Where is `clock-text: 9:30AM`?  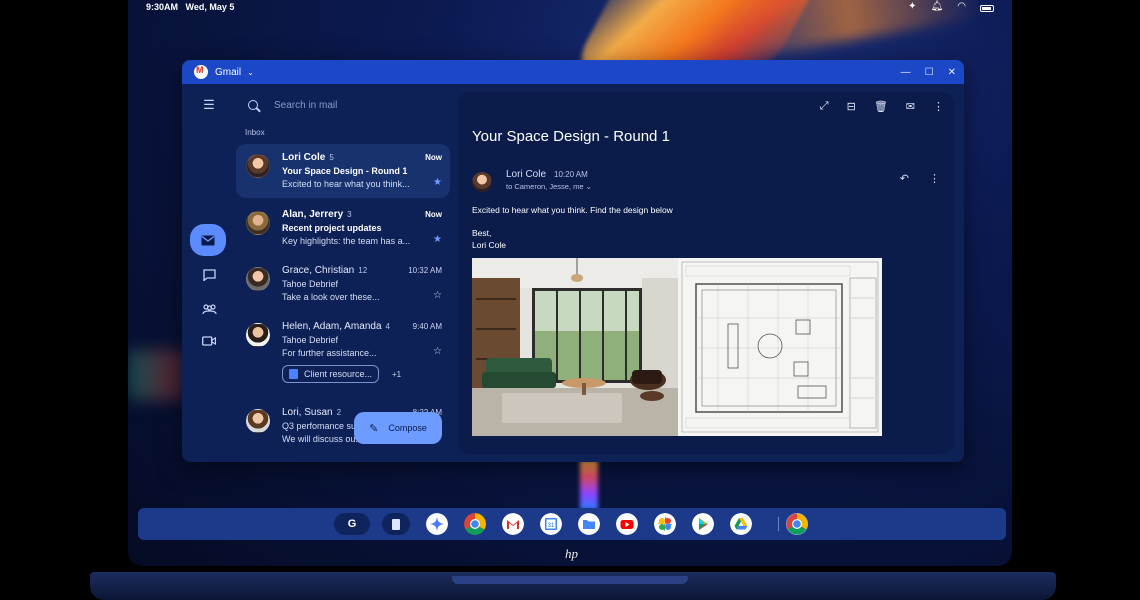 clock-text: 9:30AM is located at coordinates (162, 7).